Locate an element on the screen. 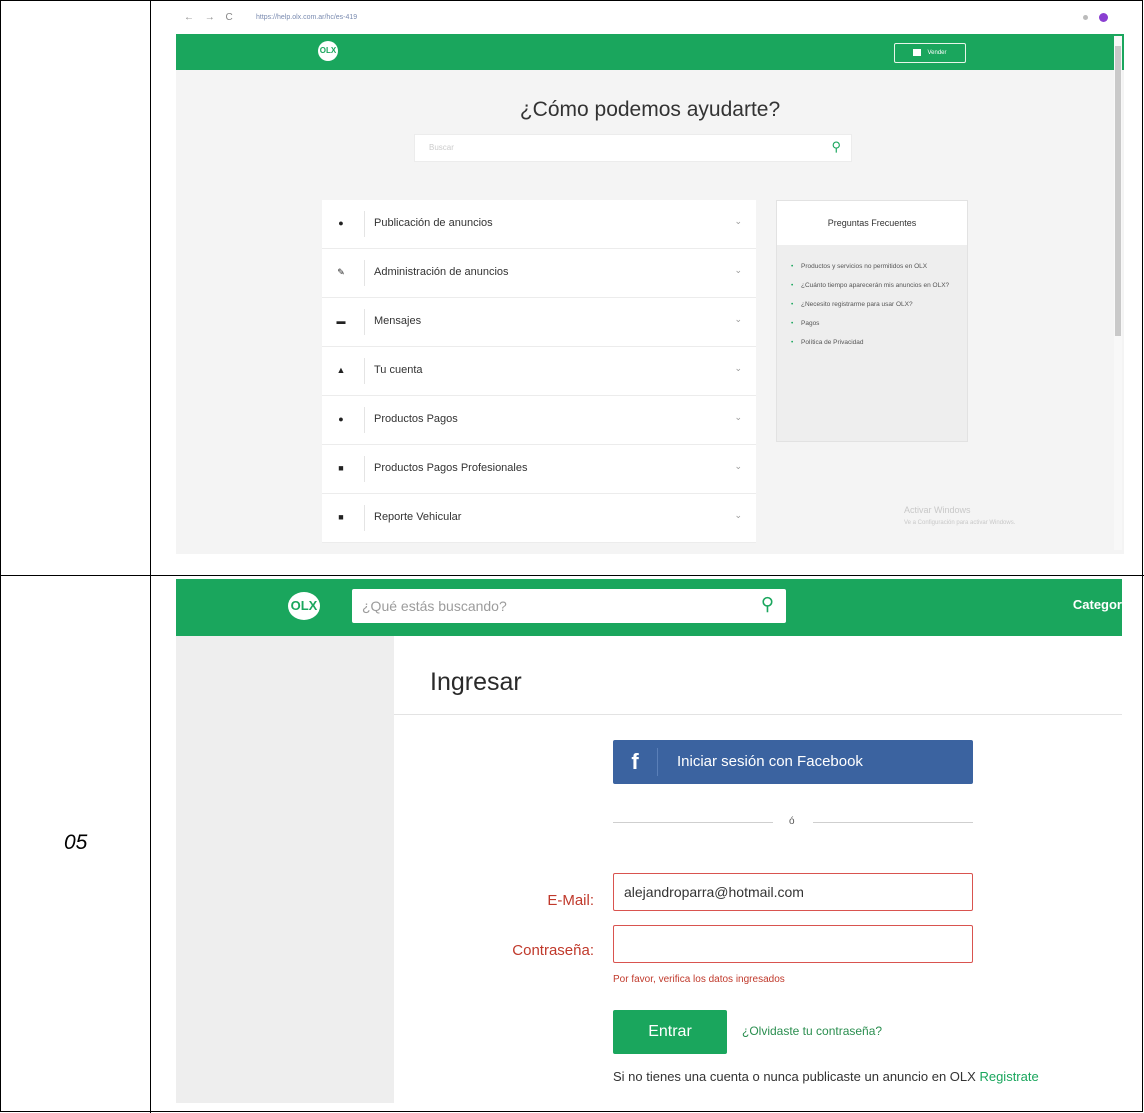 The image size is (1144, 1113). or-text: ó is located at coordinates (792, 821).